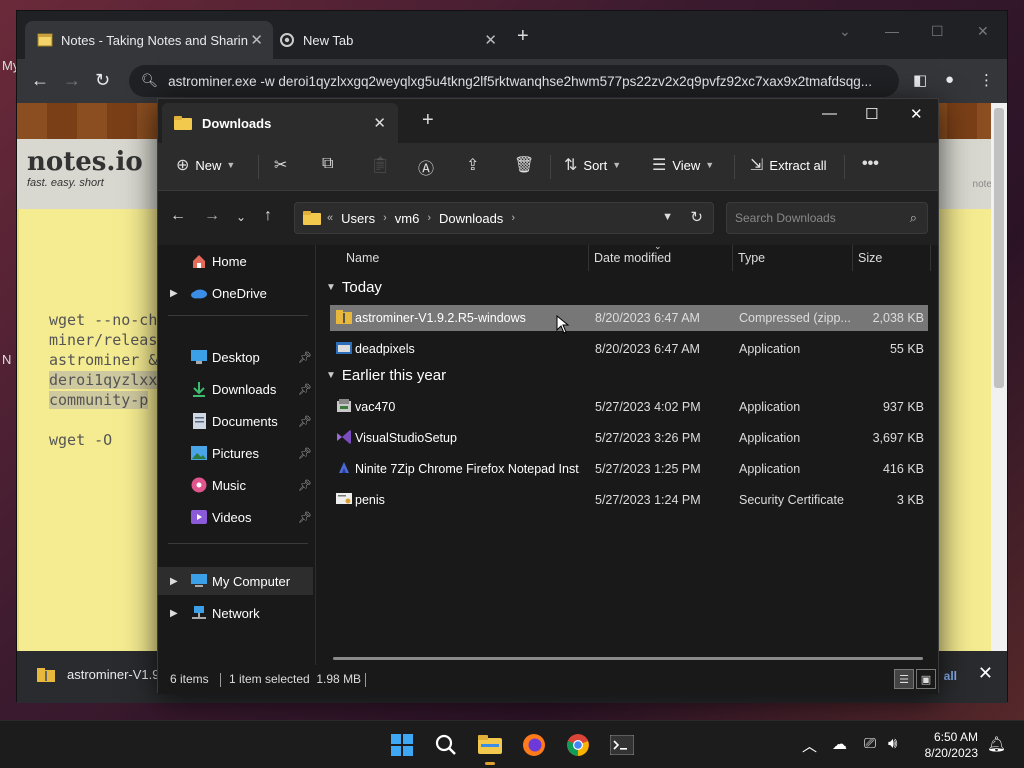  What do you see at coordinates (999, 379) in the screenshot?
I see `page-scrollbar` at bounding box center [999, 379].